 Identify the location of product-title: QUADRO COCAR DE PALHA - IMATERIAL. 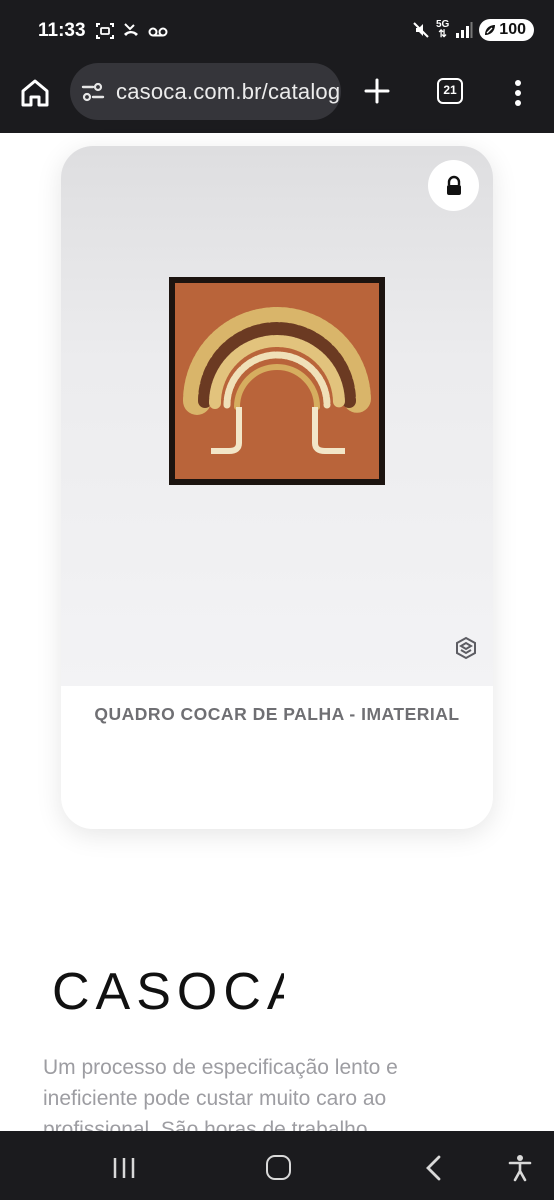
(277, 714).